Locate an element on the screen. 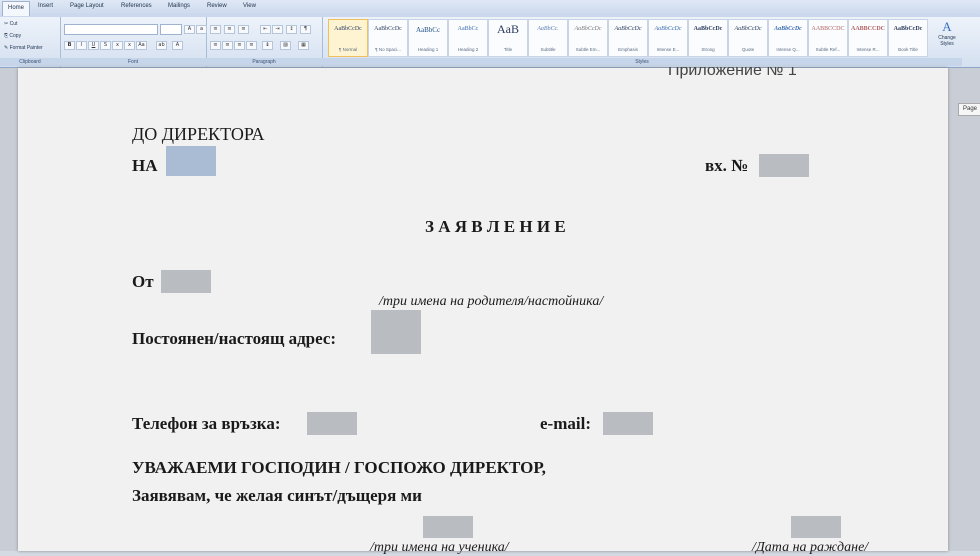 The width and height of the screenshot is (980, 556). change-case-icon: Aa is located at coordinates (141, 45).